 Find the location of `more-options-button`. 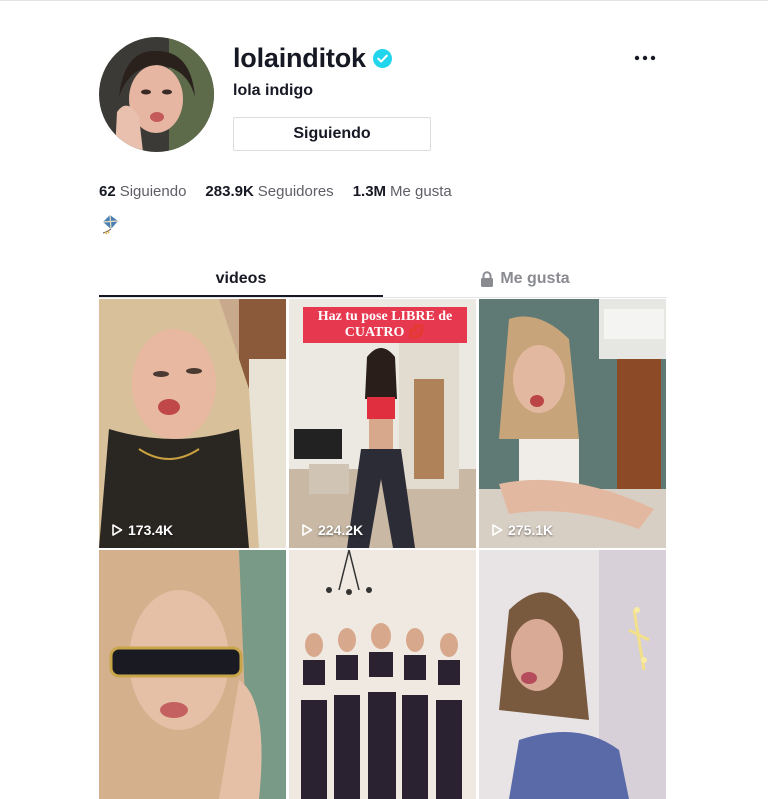

more-options-button is located at coordinates (645, 58).